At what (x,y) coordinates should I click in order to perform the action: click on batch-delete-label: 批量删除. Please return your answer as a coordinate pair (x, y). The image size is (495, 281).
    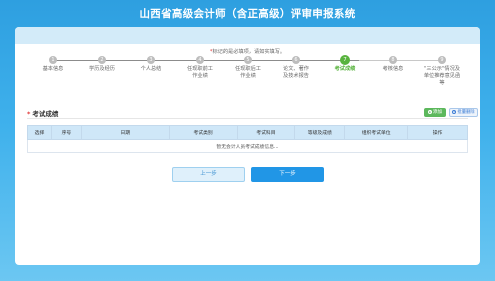
    Looking at the image, I should click on (466, 112).